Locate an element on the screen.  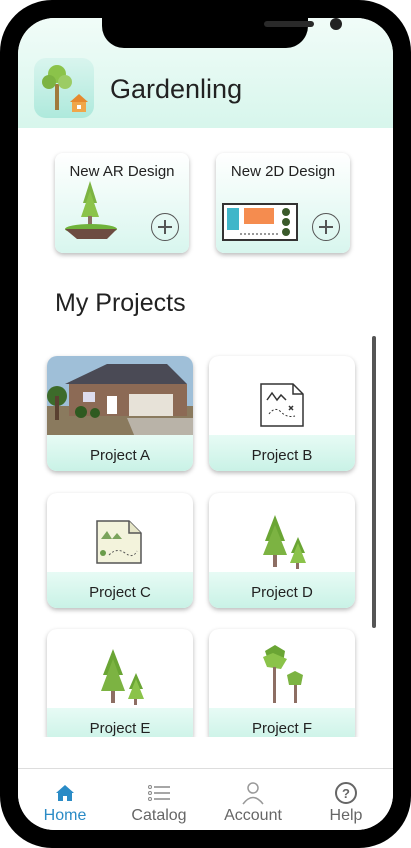
project-card-e: Project E is located at coordinates (120, 683).